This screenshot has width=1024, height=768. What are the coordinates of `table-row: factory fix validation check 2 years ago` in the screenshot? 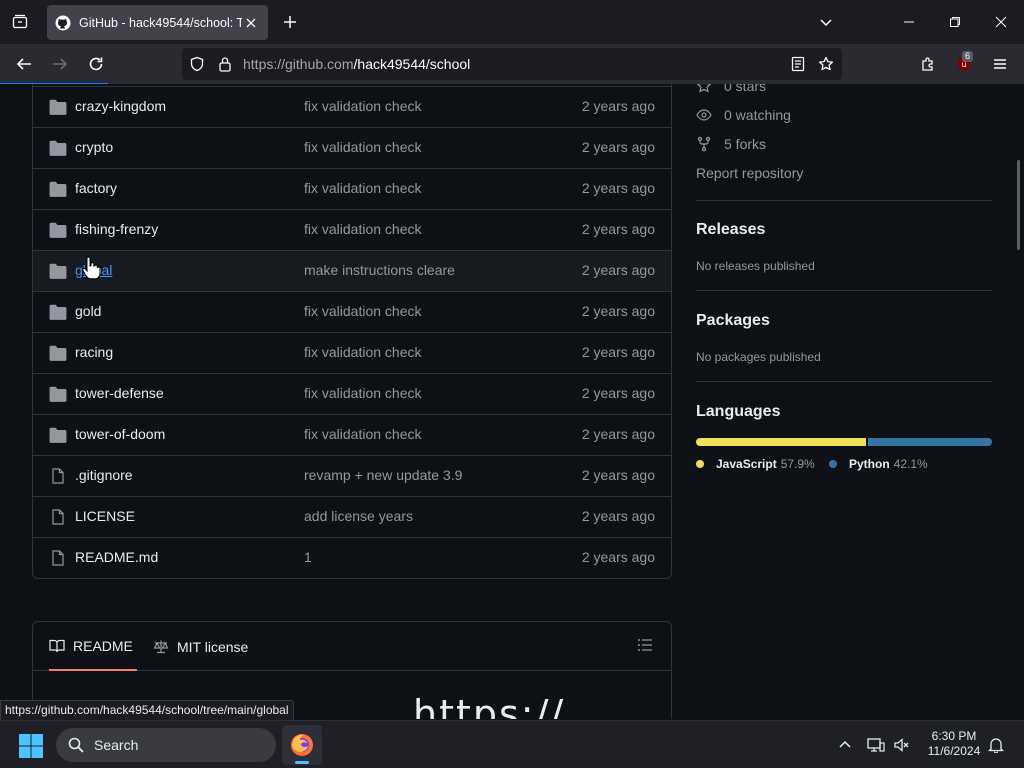 It's located at (352, 188).